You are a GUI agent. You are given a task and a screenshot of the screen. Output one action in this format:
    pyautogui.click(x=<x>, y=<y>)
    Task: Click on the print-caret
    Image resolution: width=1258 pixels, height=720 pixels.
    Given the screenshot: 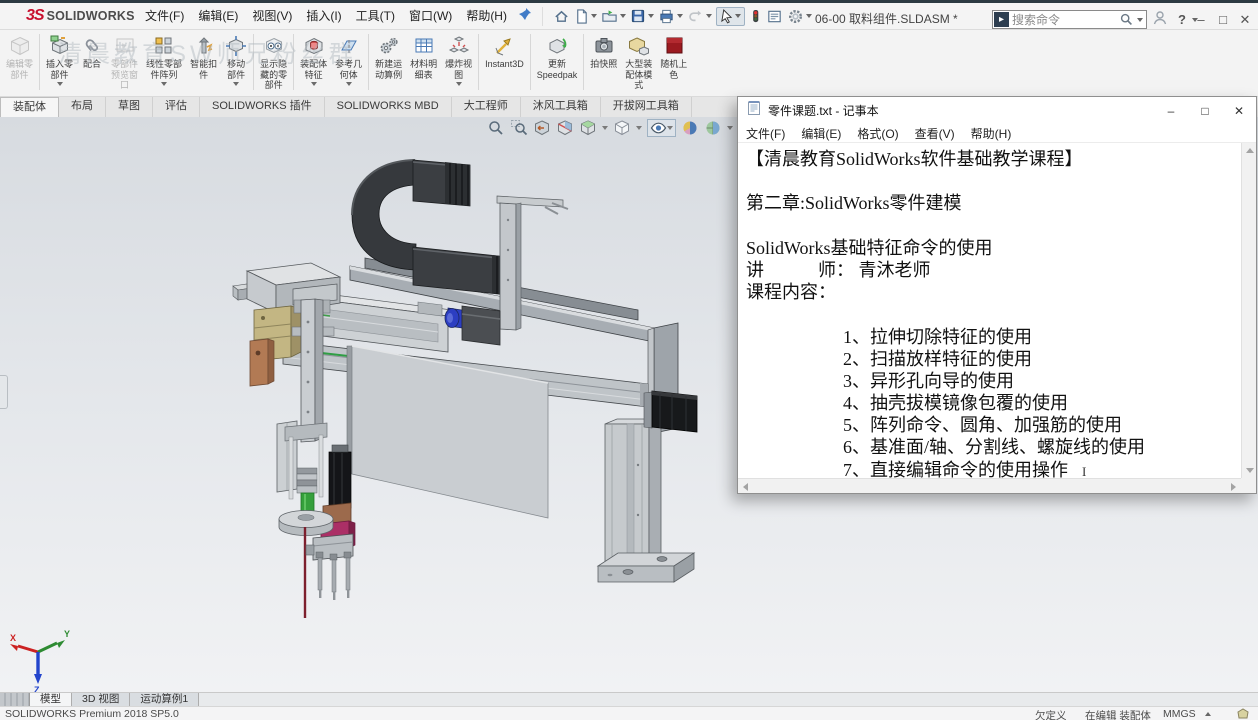 What is the action you would take?
    pyautogui.click(x=679, y=16)
    